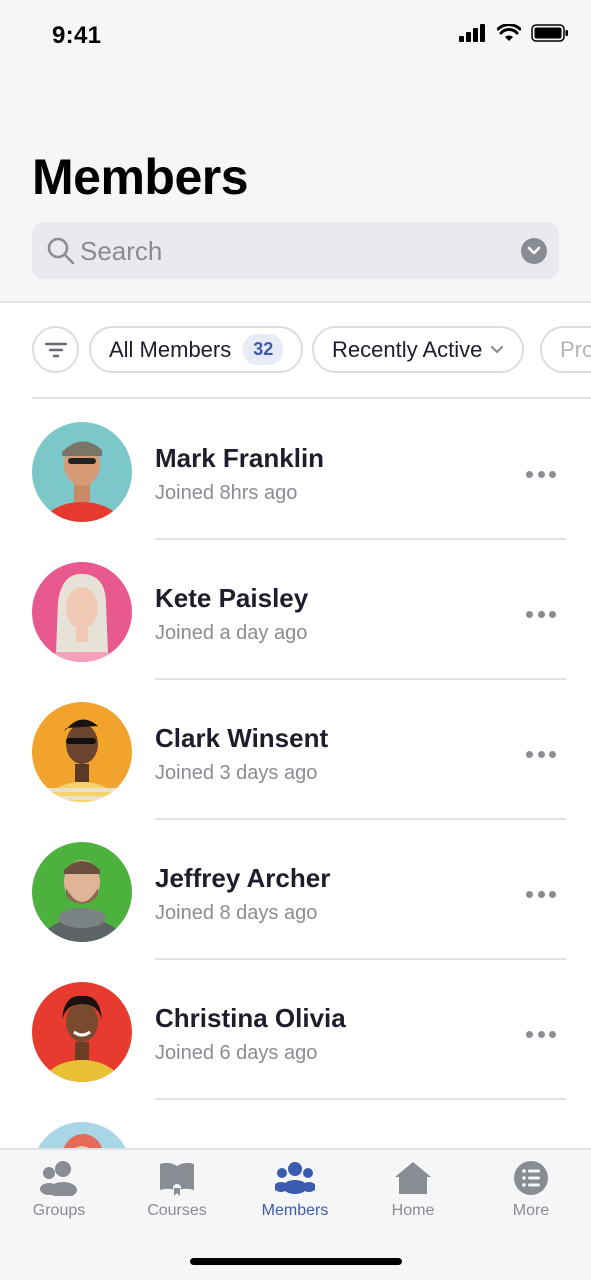 The image size is (591, 1280). What do you see at coordinates (121, 251) in the screenshot?
I see `search-input: Search` at bounding box center [121, 251].